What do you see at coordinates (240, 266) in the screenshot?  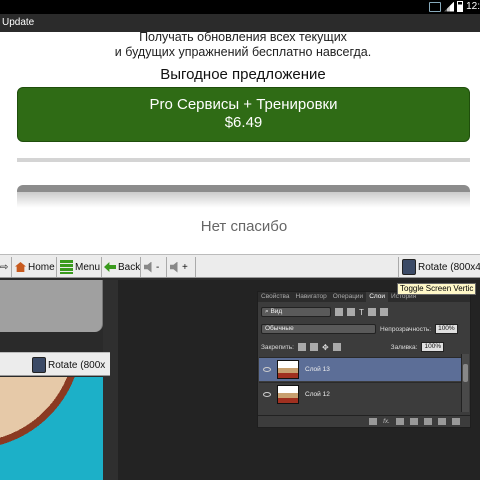 I see `emulator-toolbar: ⇨ Home Menu Back - + Rotate (800x4` at bounding box center [240, 266].